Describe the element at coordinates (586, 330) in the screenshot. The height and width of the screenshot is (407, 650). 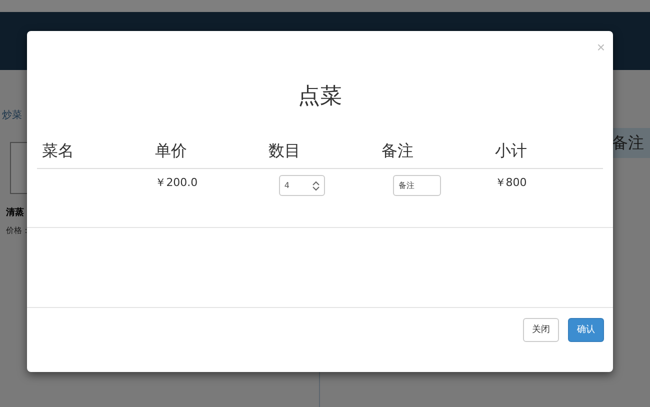
I see `confirm-button: 确认` at that location.